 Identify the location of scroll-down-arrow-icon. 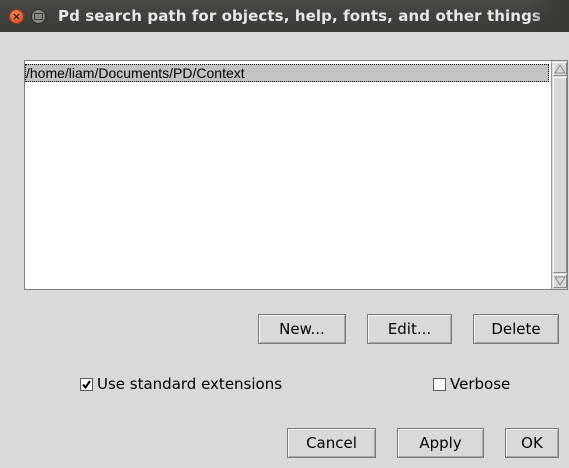
(560, 281).